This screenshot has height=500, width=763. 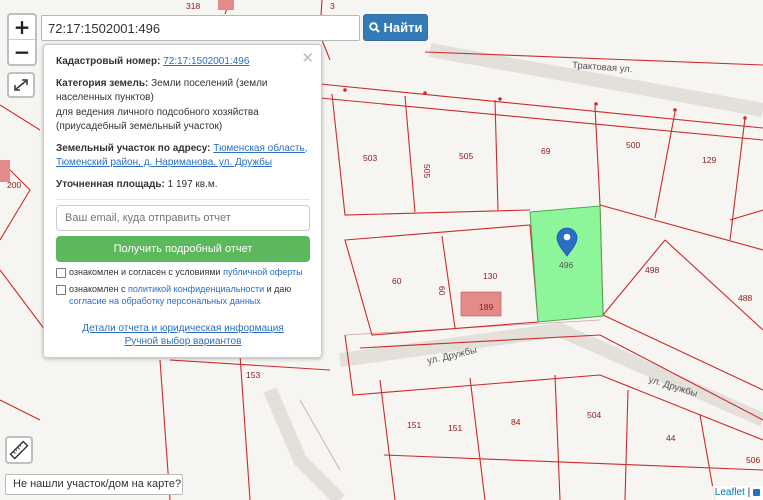 What do you see at coordinates (94, 484) in the screenshot?
I see `not-found-button: Не нашли участок/дом на карте?` at bounding box center [94, 484].